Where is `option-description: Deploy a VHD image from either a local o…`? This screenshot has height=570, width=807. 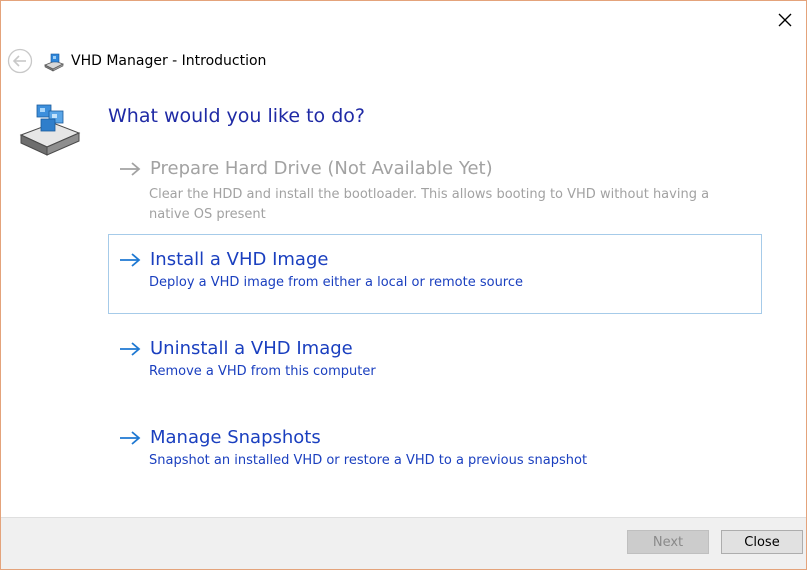
option-description: Deploy a VHD image from either a local o… is located at coordinates (336, 282).